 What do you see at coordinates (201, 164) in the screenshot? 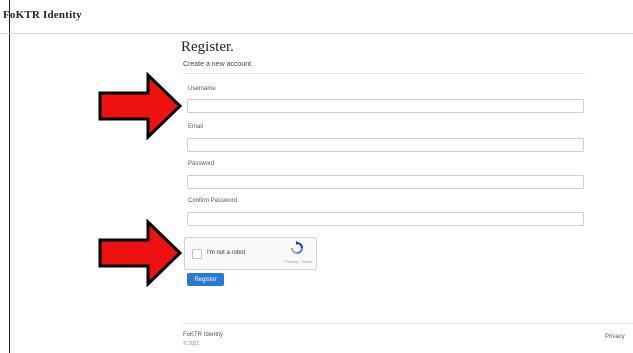
I see `password-label: Password` at bounding box center [201, 164].